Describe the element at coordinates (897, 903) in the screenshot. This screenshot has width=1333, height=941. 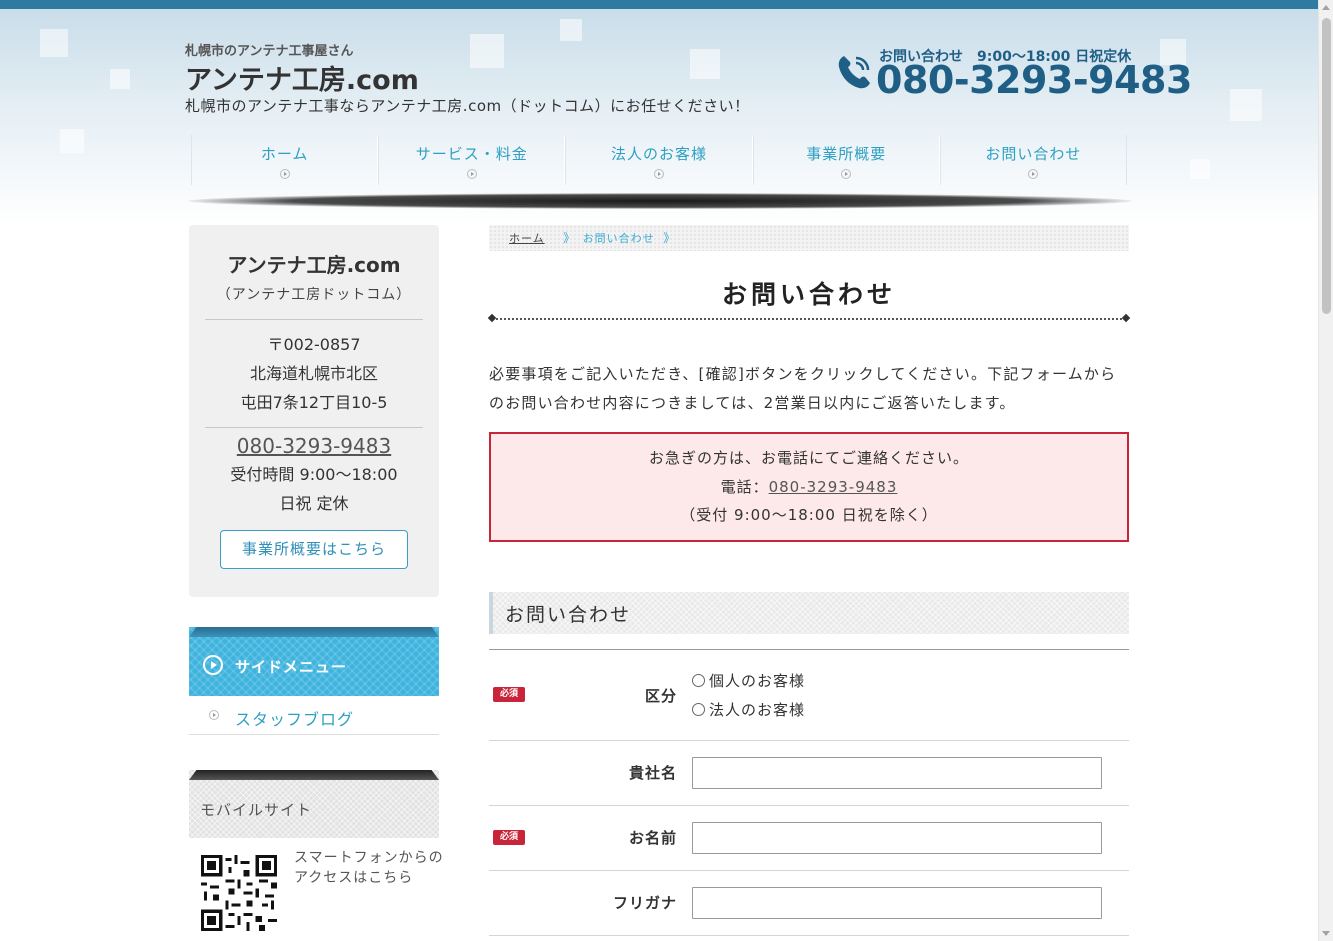
I see `furigana-input` at that location.